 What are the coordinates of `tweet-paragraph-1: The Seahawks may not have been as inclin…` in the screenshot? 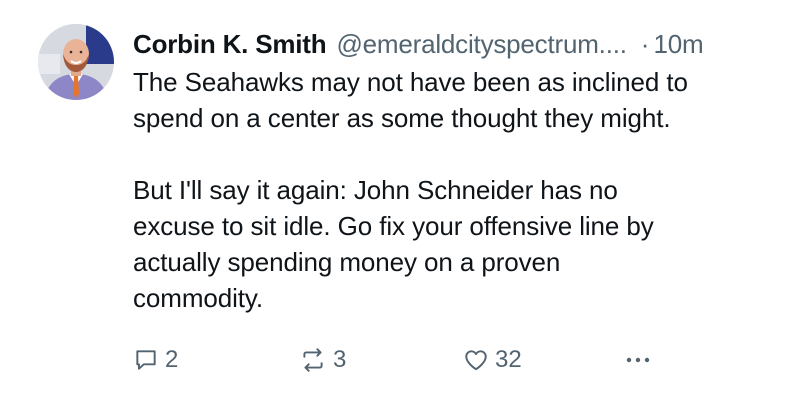 It's located at (463, 100).